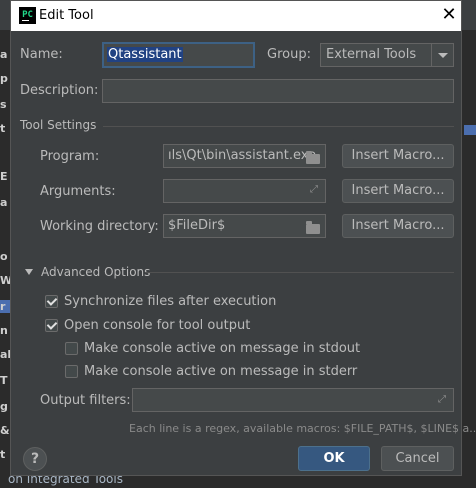 Image resolution: width=476 pixels, height=488 pixels. I want to click on description-input, so click(278, 91).